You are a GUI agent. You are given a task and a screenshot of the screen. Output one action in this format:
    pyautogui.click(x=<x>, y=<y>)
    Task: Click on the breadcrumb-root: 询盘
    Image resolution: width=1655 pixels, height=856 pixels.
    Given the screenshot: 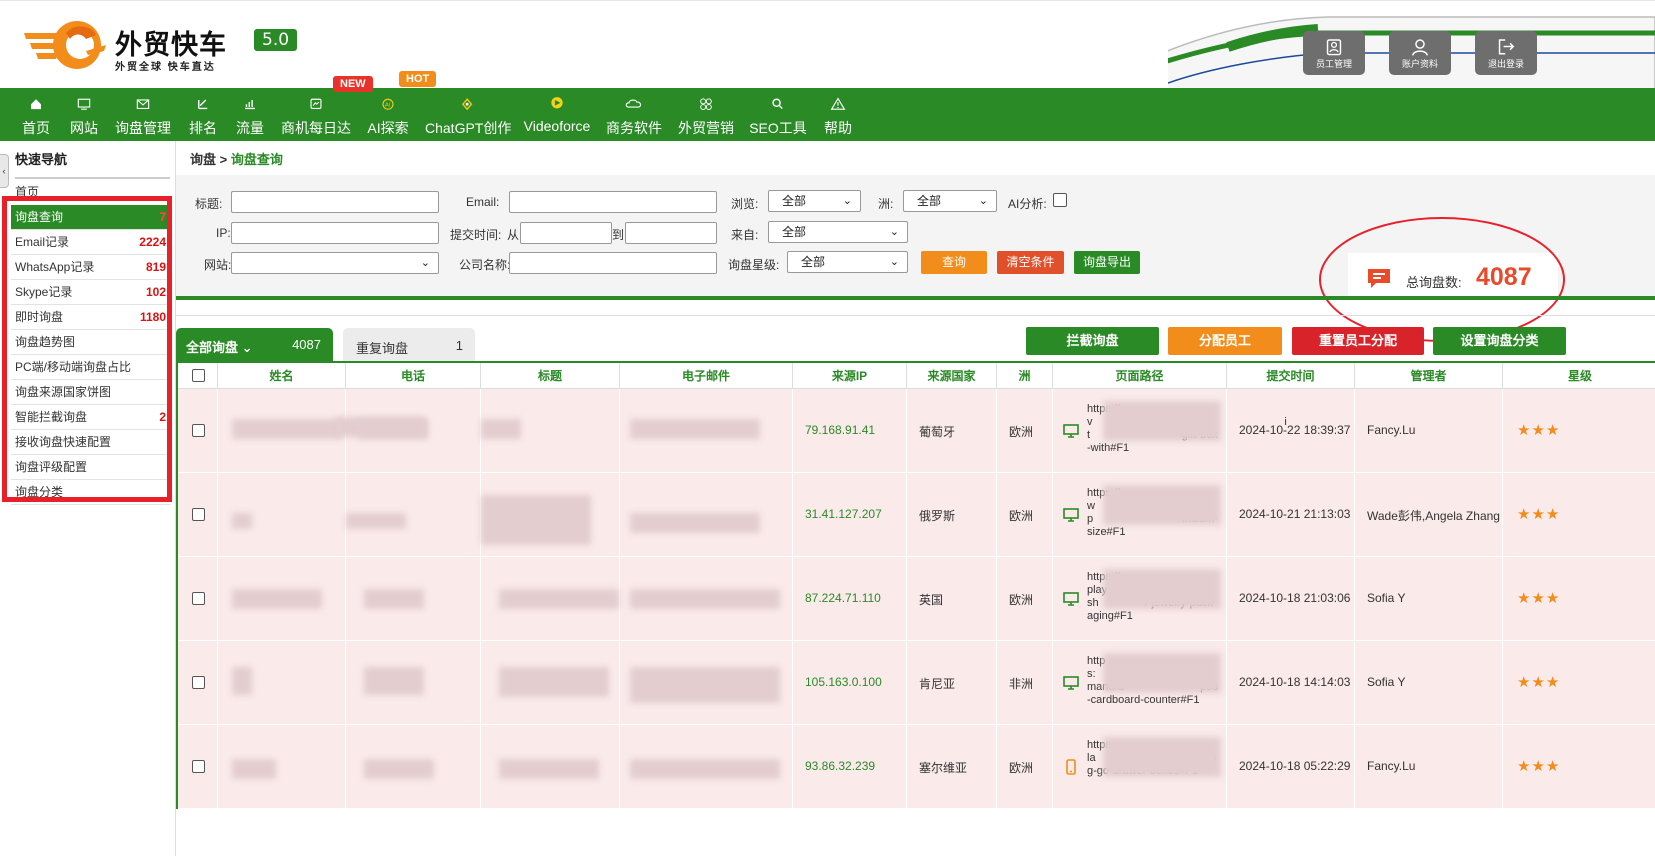 What is the action you would take?
    pyautogui.click(x=203, y=159)
    